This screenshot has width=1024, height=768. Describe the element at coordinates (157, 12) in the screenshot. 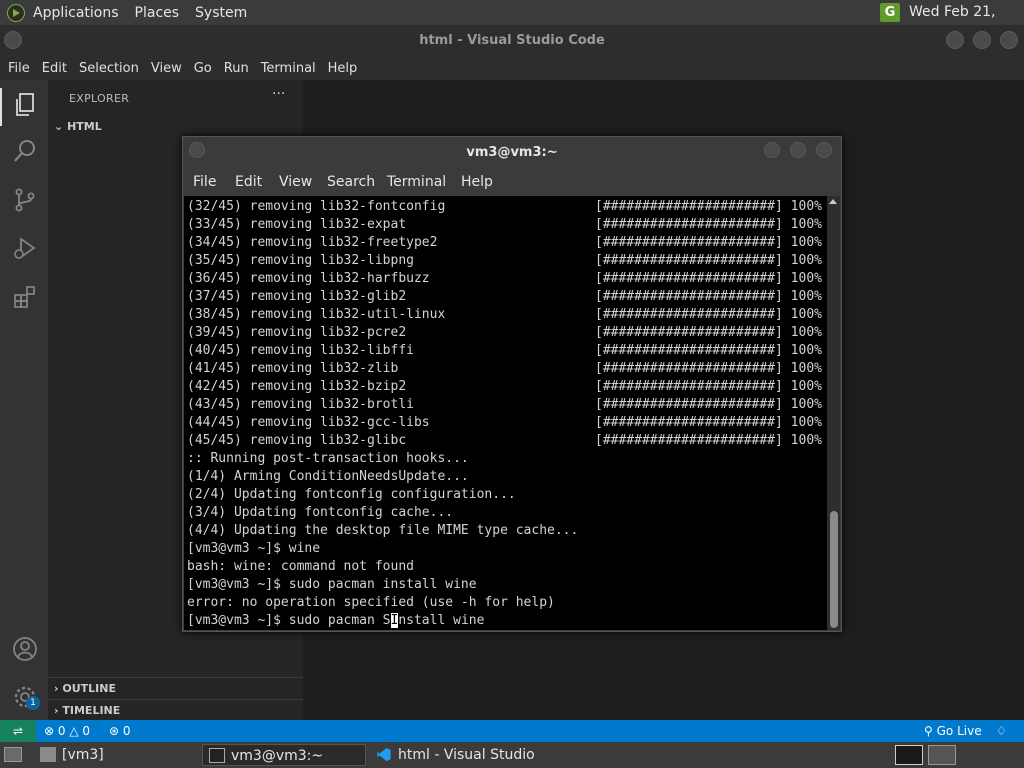

I see `places-menu: Places` at that location.